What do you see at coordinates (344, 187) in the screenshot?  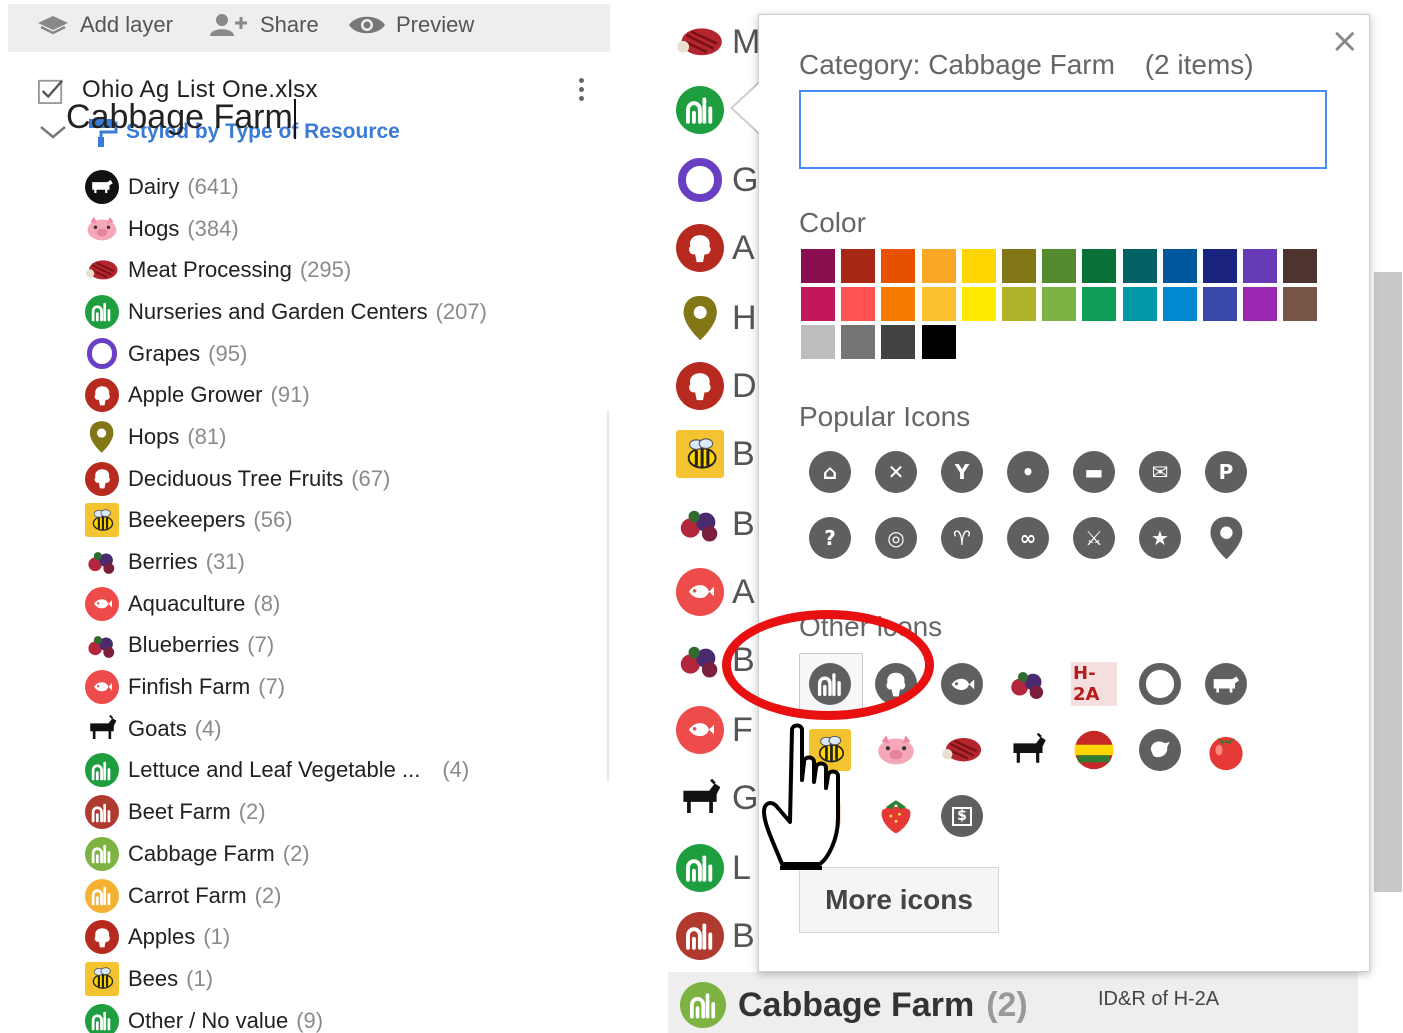 I see `category-row: Dairy (641)` at bounding box center [344, 187].